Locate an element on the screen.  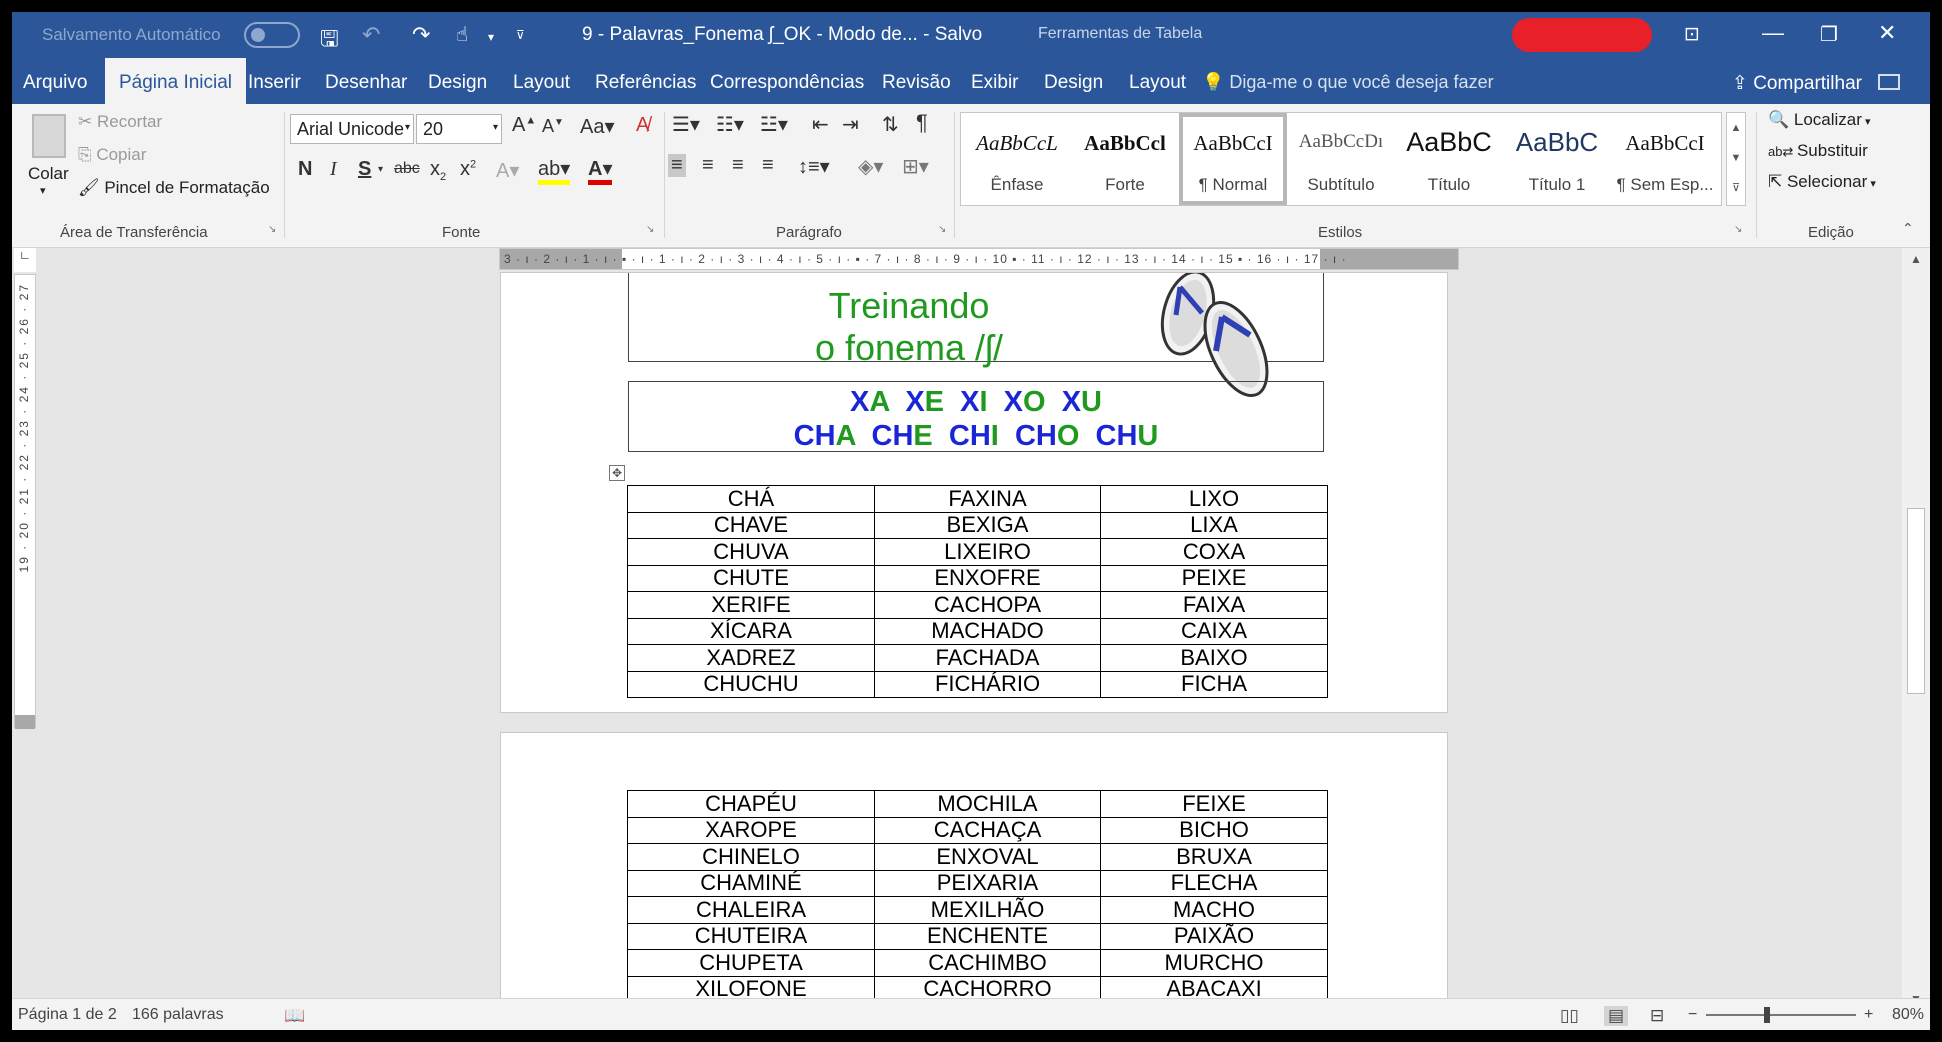
comments-icon is located at coordinates (1889, 82).